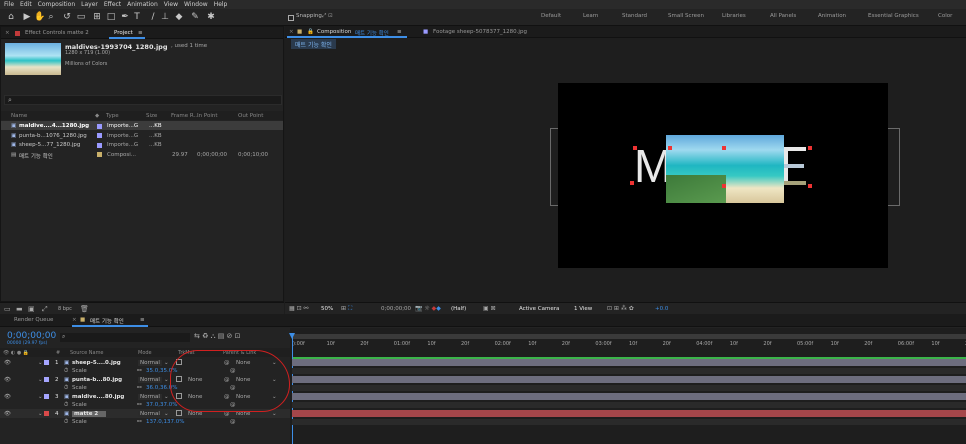  I want to click on workspace-libraries: Libraries, so click(734, 16).